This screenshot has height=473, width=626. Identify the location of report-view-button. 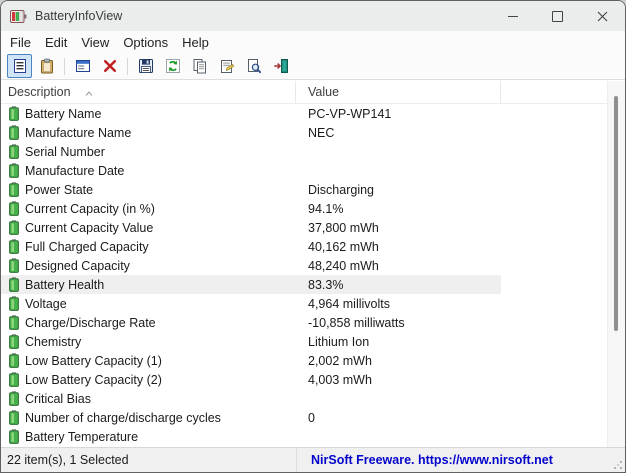
(19, 66).